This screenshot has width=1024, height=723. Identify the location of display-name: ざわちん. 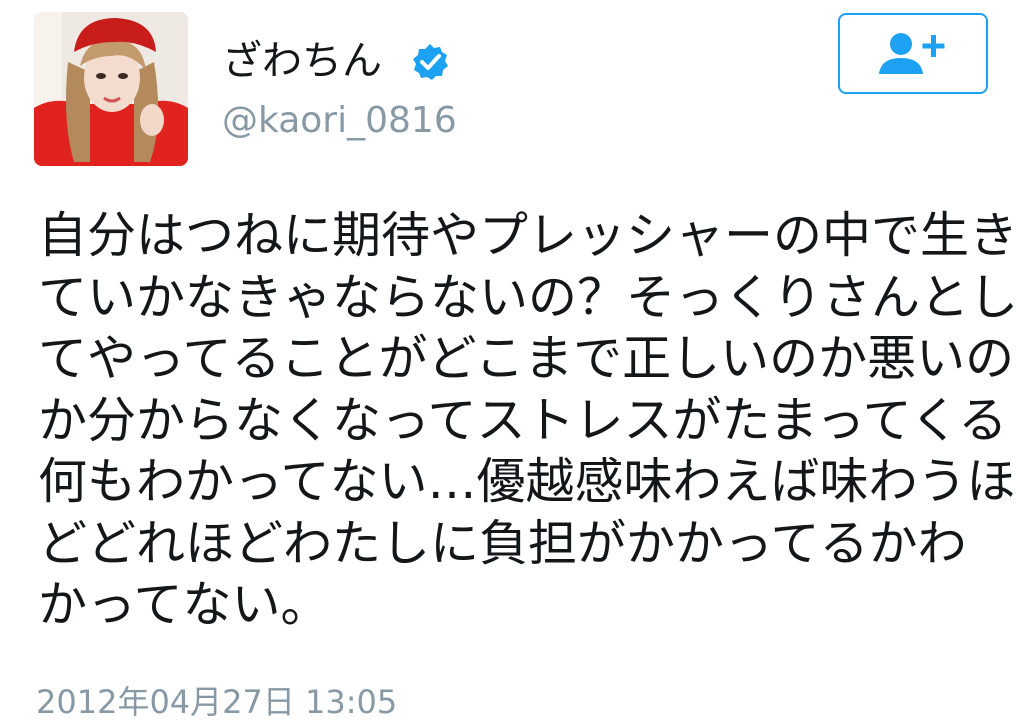
(302, 61).